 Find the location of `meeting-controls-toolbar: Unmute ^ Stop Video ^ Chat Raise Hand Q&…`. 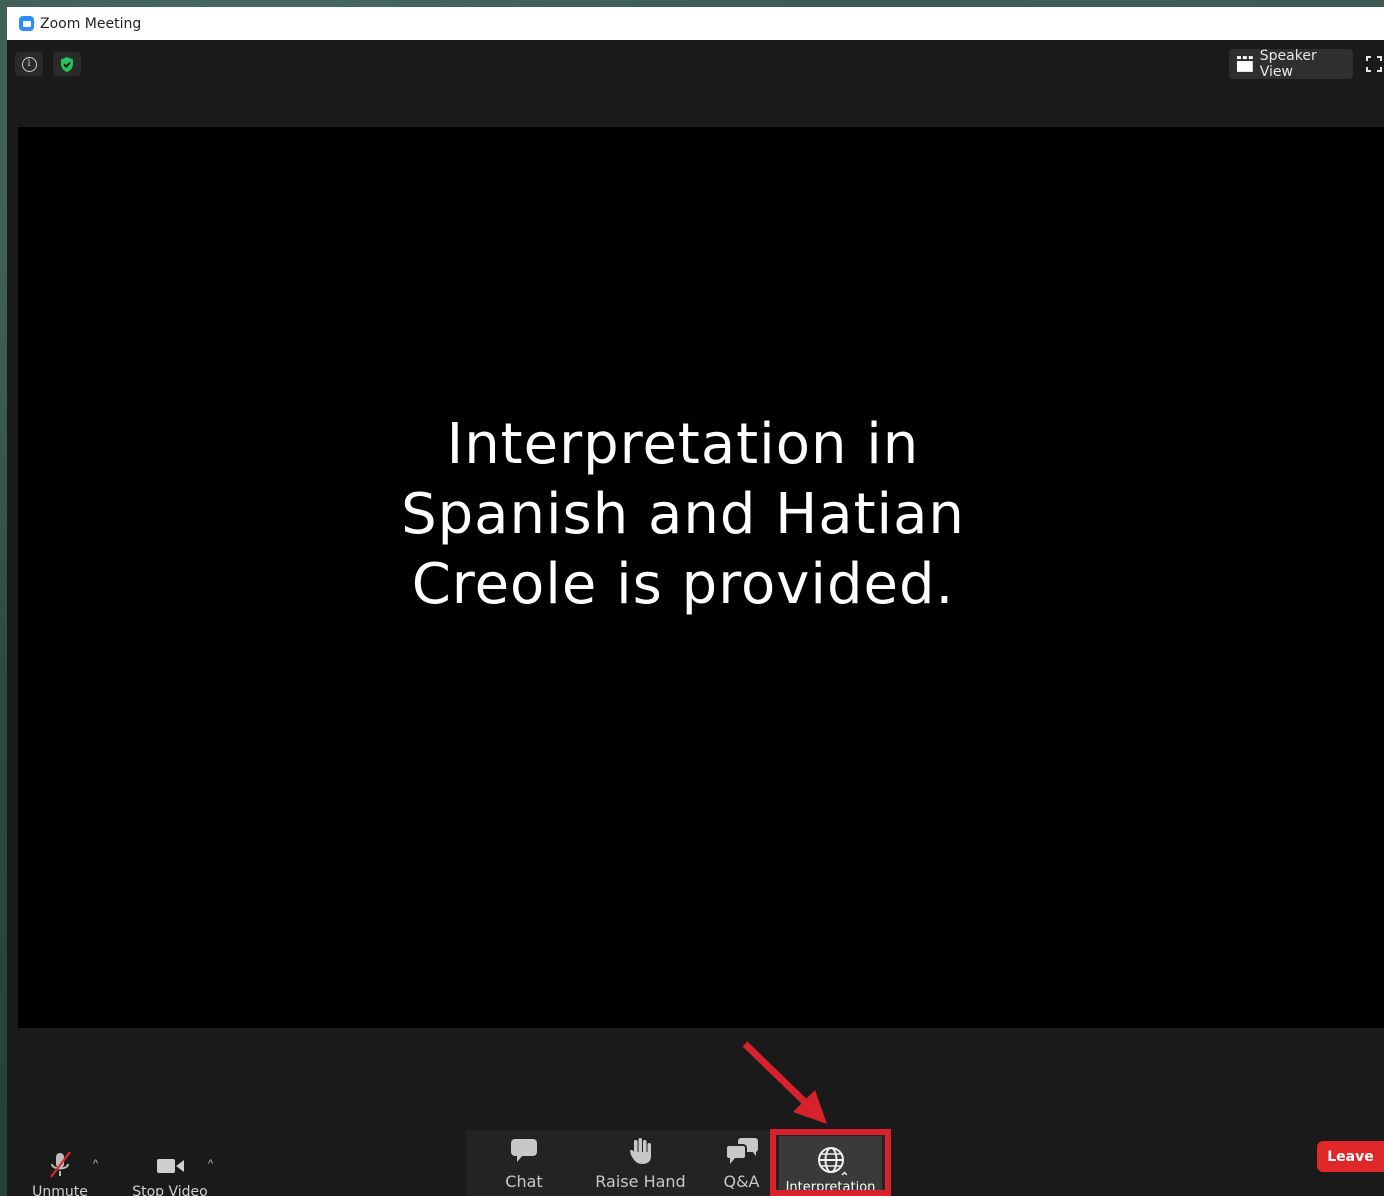

meeting-controls-toolbar: Unmute ^ Stop Video ^ Chat Raise Hand Q&… is located at coordinates (695, 1112).